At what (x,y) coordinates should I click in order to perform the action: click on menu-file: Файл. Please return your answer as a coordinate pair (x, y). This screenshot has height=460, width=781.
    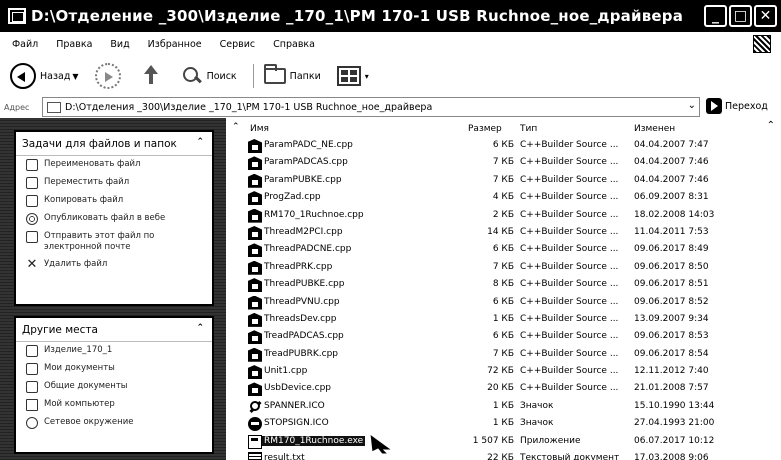
    Looking at the image, I should click on (25, 44).